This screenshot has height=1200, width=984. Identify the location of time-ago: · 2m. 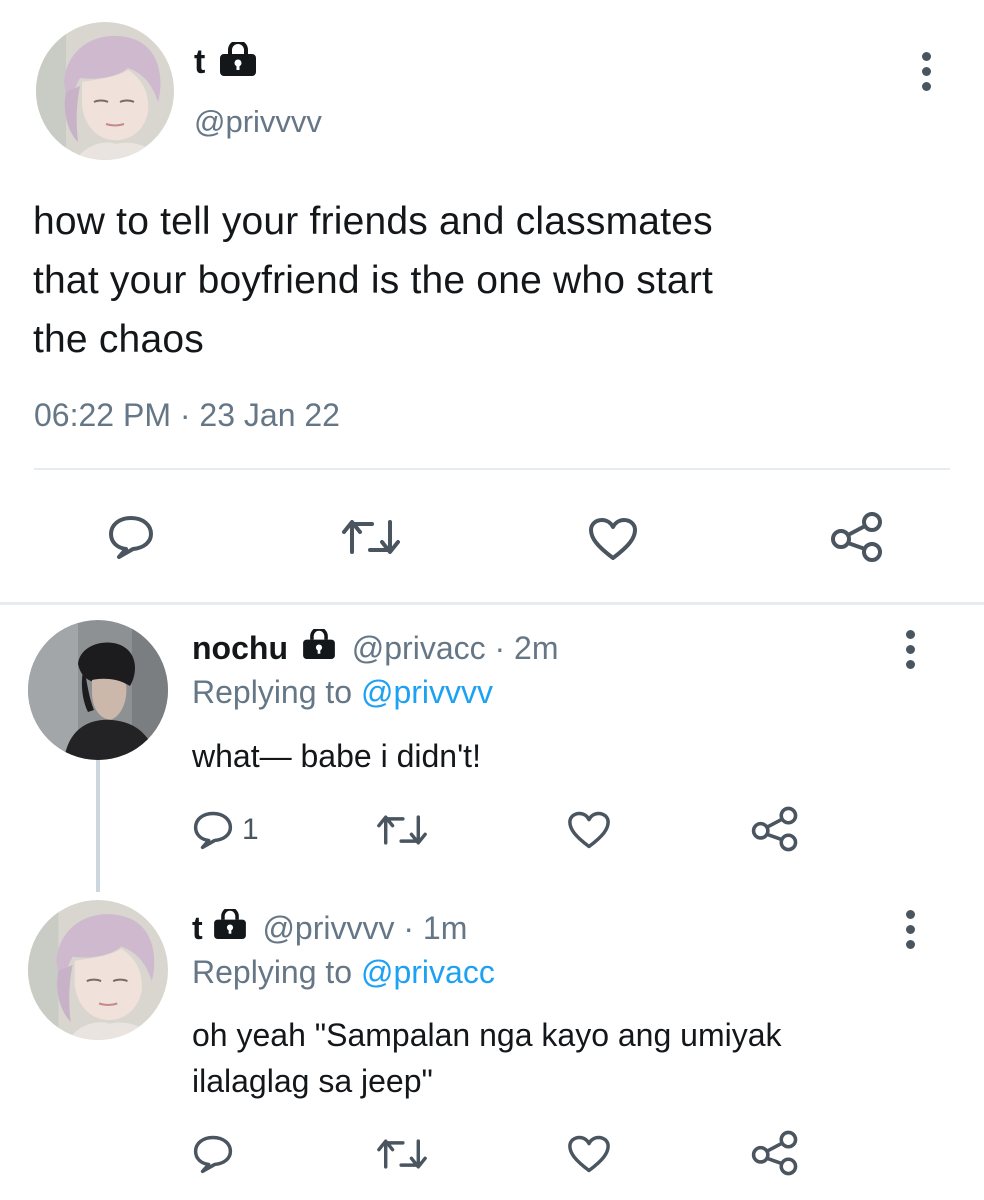
(527, 648).